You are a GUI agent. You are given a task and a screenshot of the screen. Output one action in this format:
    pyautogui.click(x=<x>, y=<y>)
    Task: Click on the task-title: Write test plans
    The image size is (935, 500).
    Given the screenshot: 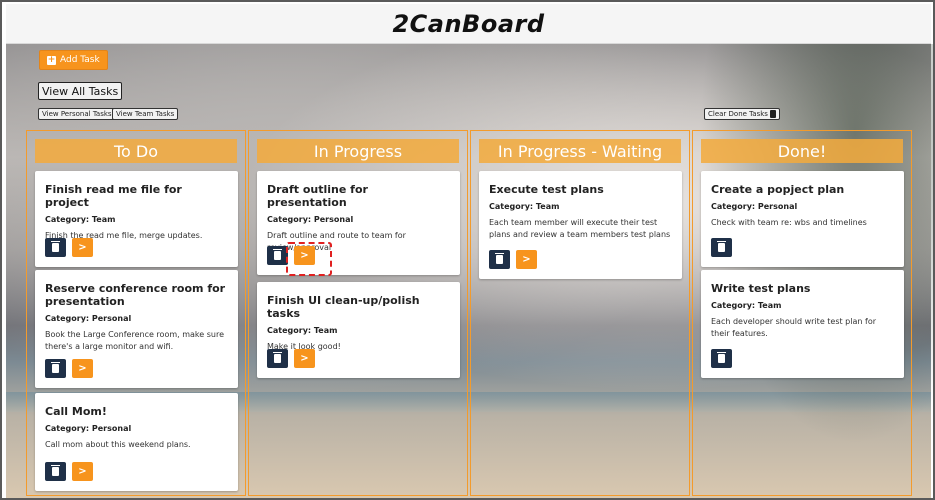 What is the action you would take?
    pyautogui.click(x=761, y=288)
    